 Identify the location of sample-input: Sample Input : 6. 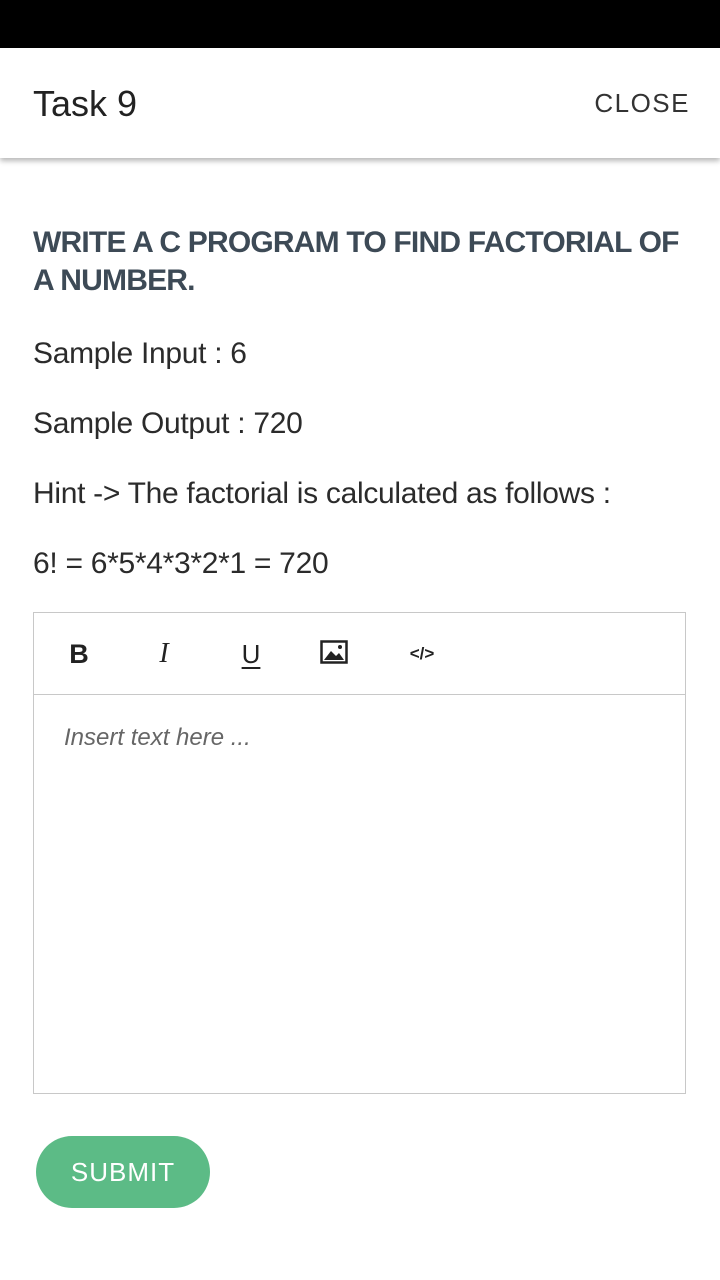
(140, 353).